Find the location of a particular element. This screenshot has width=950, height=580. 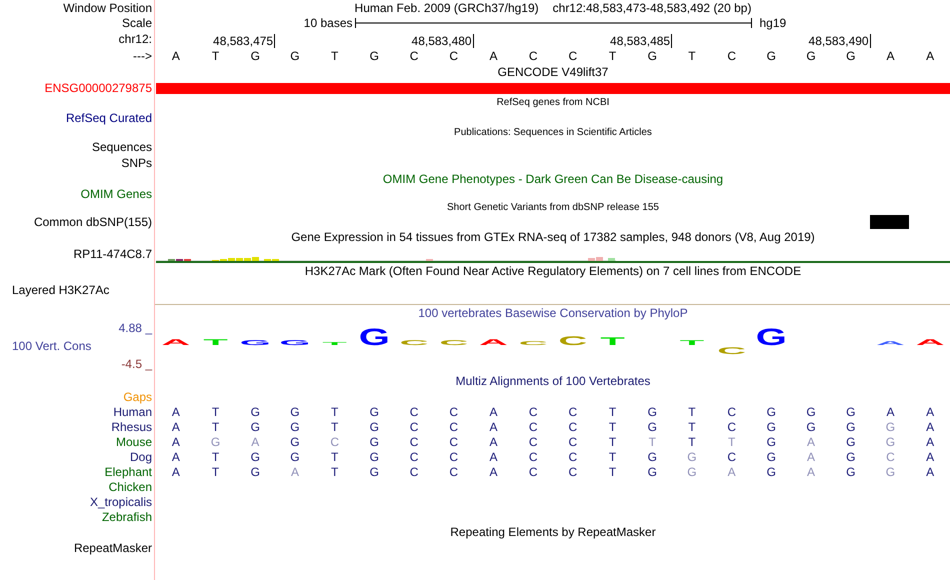

track-label: 100 Vert. Cons is located at coordinates (46, 346).